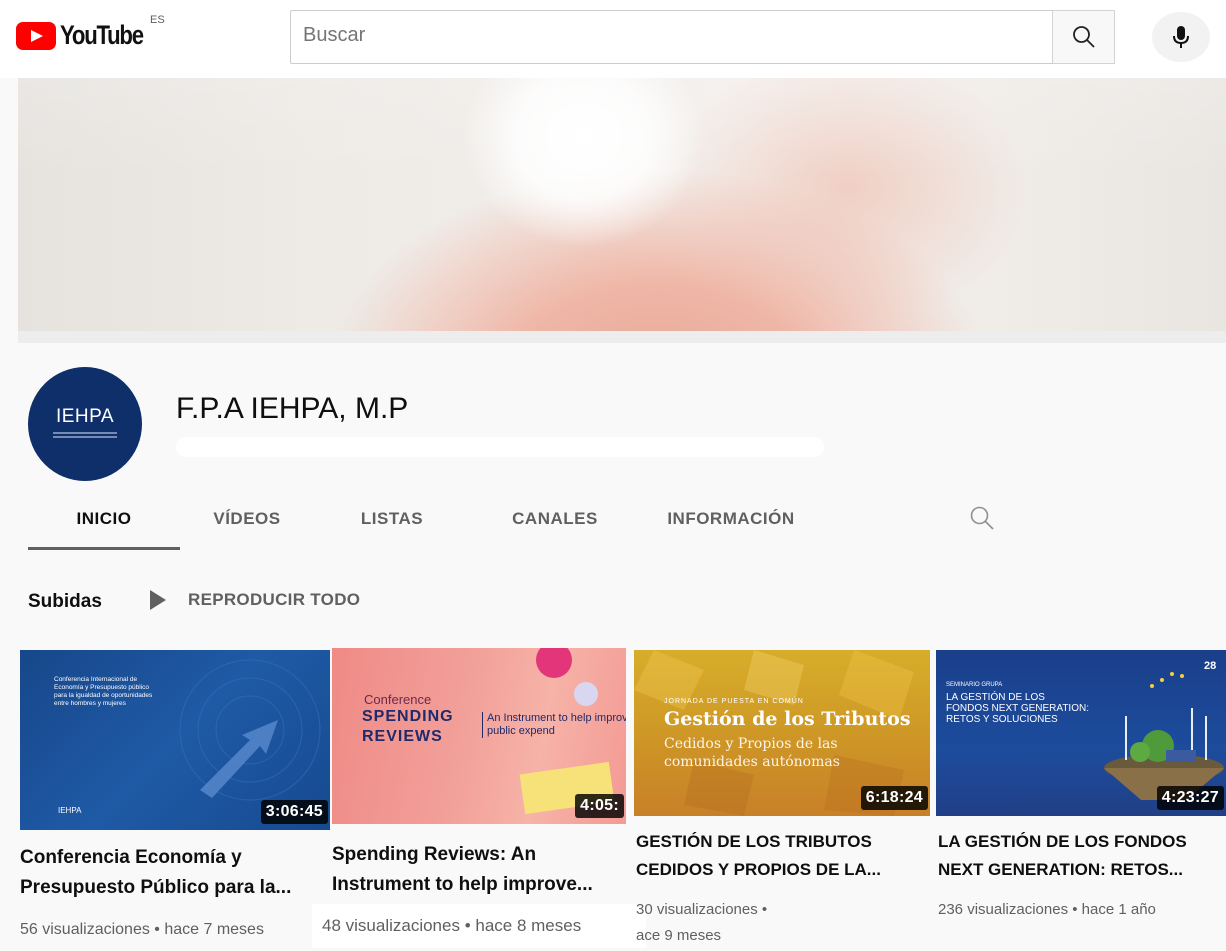  What do you see at coordinates (754, 841) in the screenshot?
I see `video-title-line: GESTIÓN DE LOS TRIBUTOS` at bounding box center [754, 841].